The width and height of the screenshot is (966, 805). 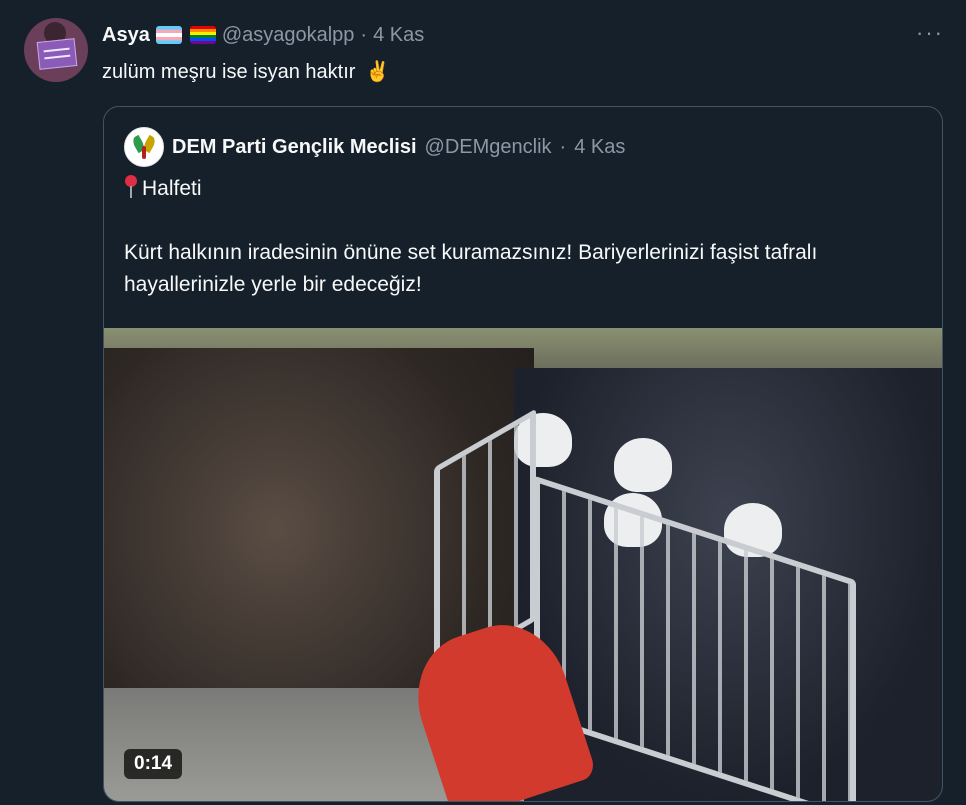 What do you see at coordinates (168, 35) in the screenshot?
I see `transgender-flag-icon` at bounding box center [168, 35].